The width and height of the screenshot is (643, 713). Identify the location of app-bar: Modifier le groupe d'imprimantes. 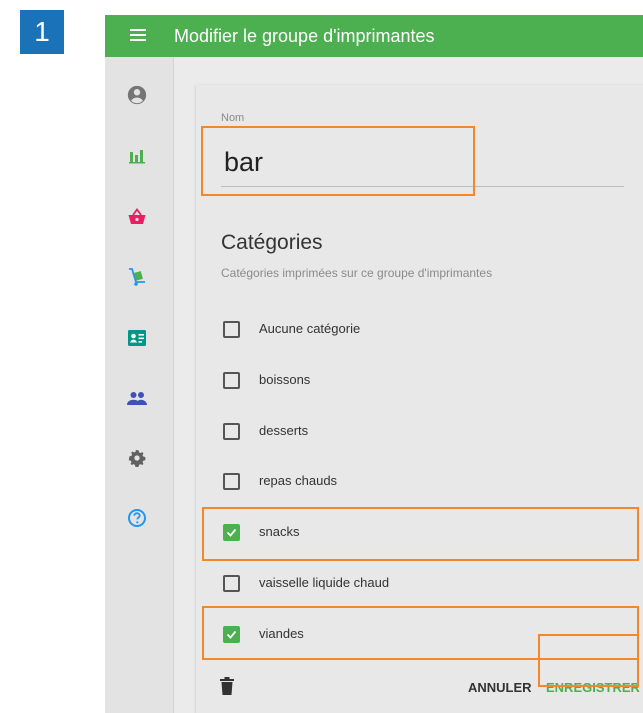
(374, 36).